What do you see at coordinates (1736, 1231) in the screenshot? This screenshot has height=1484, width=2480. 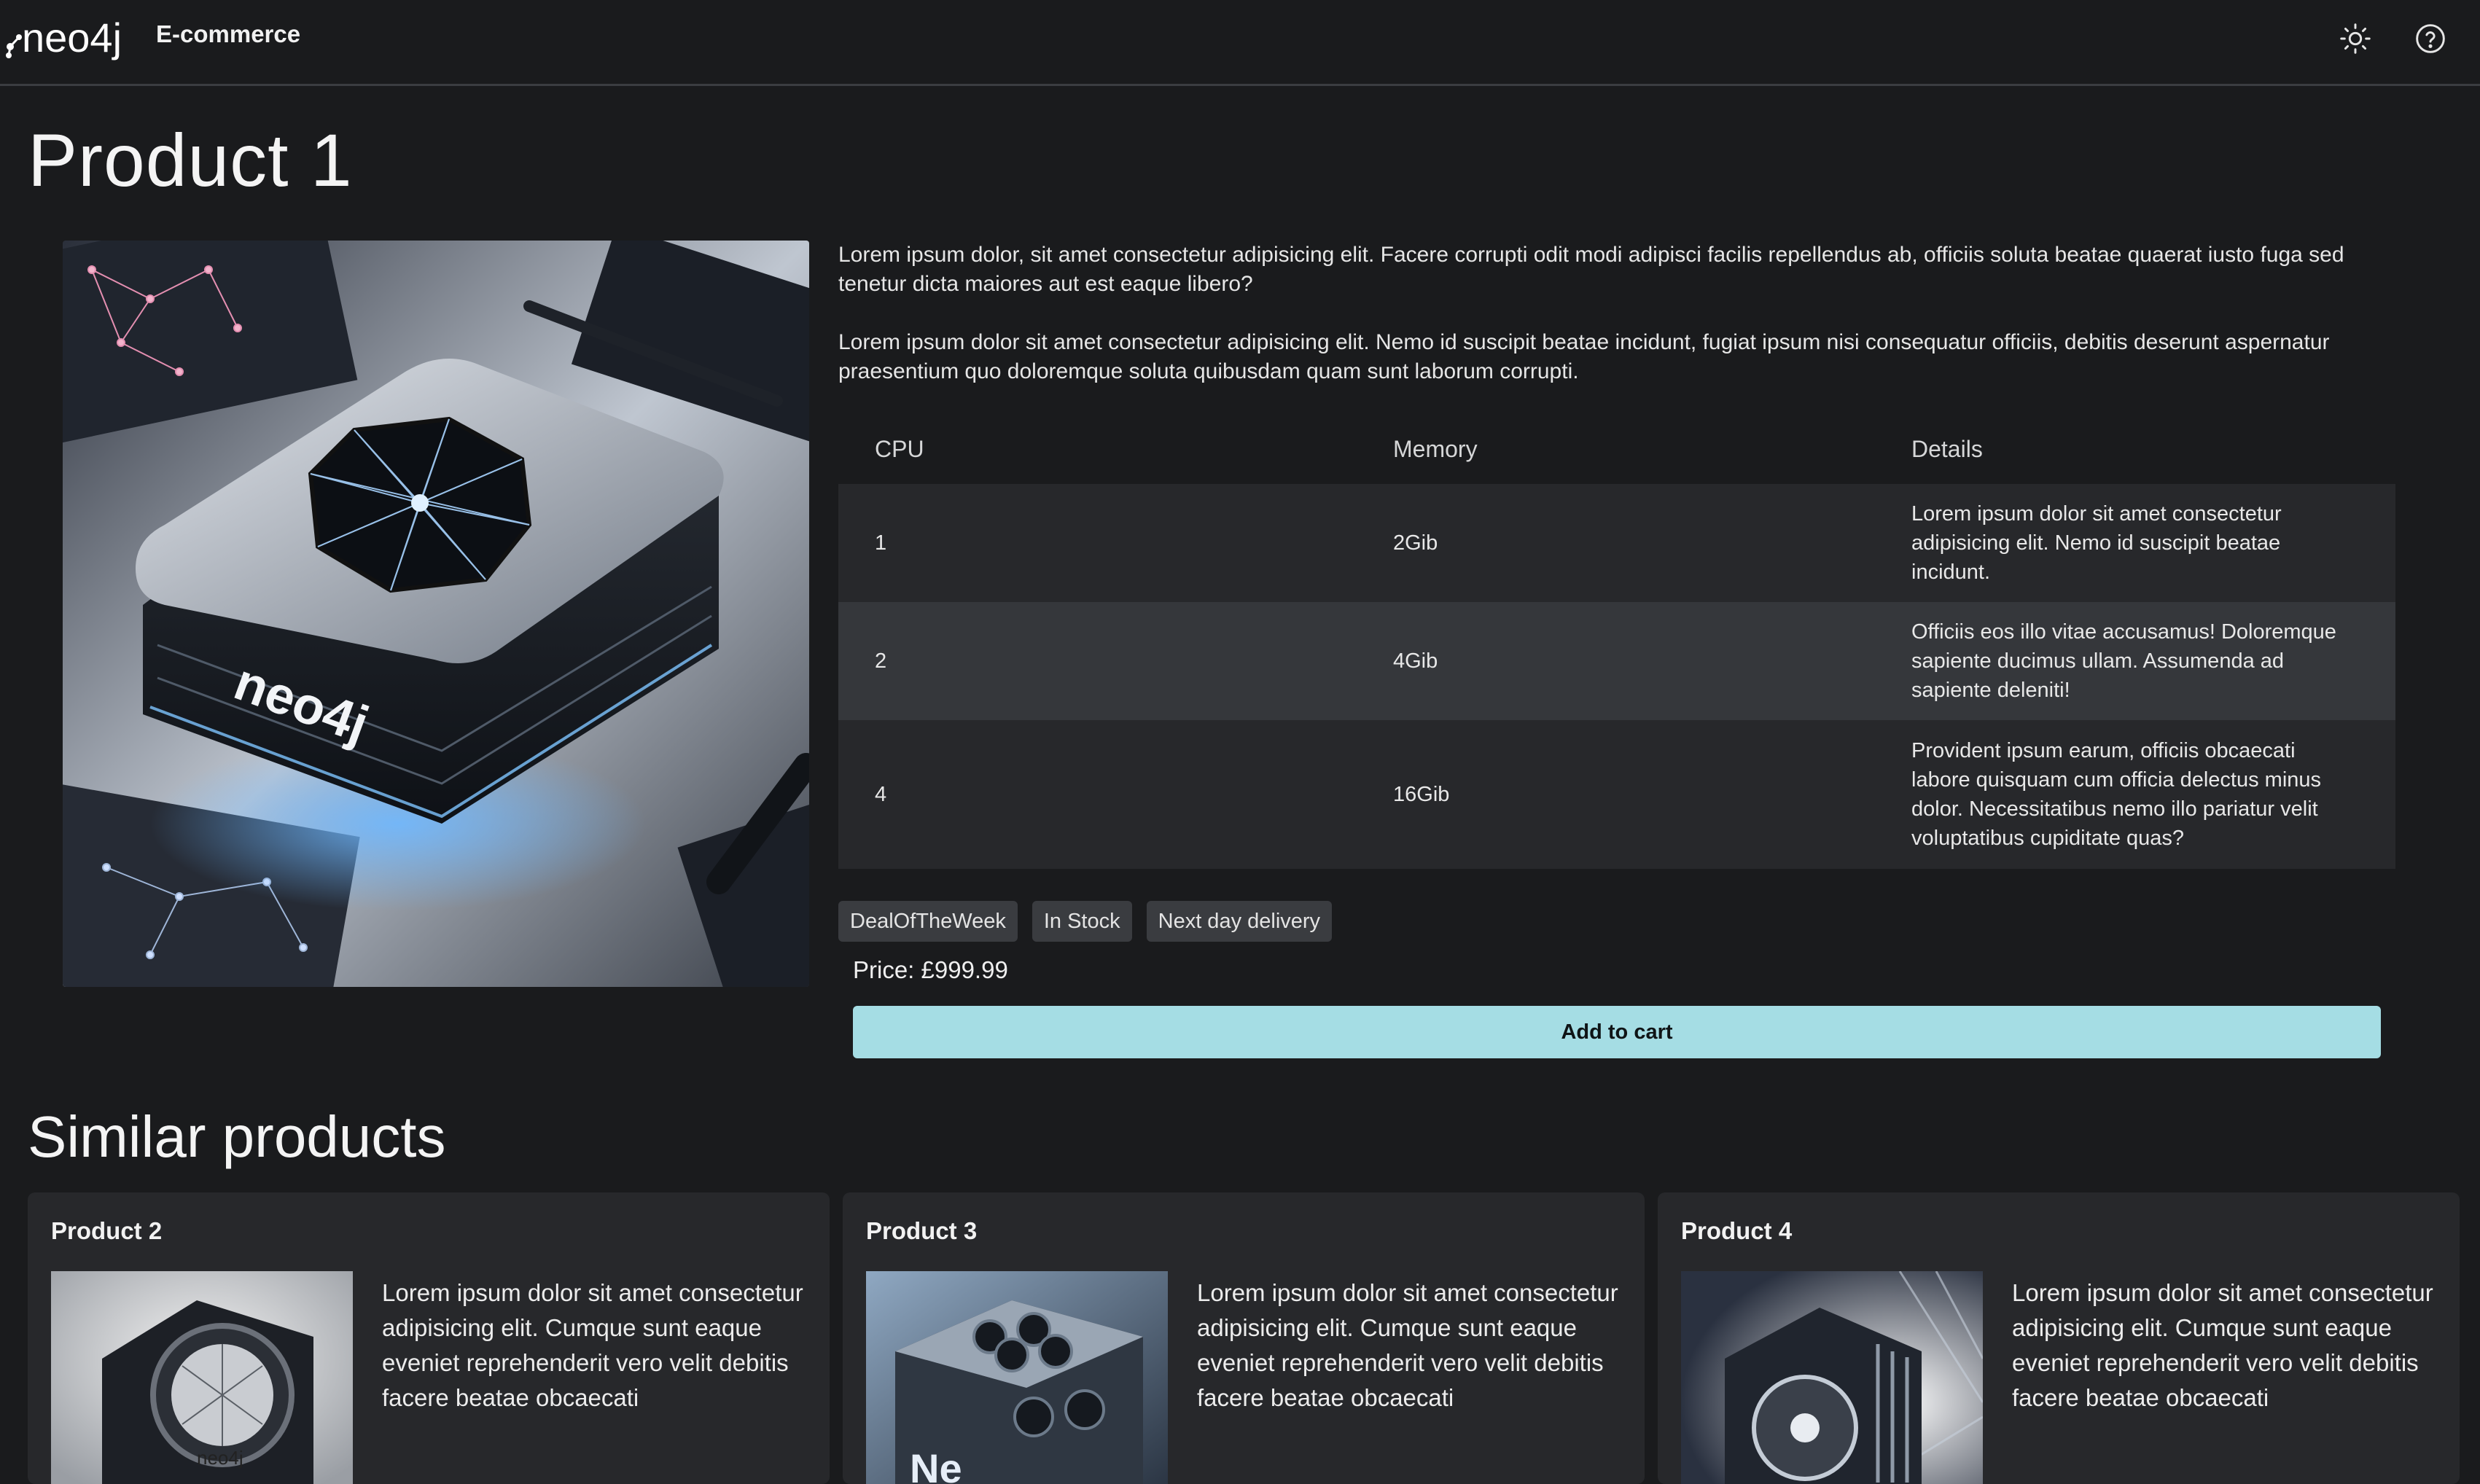 I see `card-title: Product 4` at bounding box center [1736, 1231].